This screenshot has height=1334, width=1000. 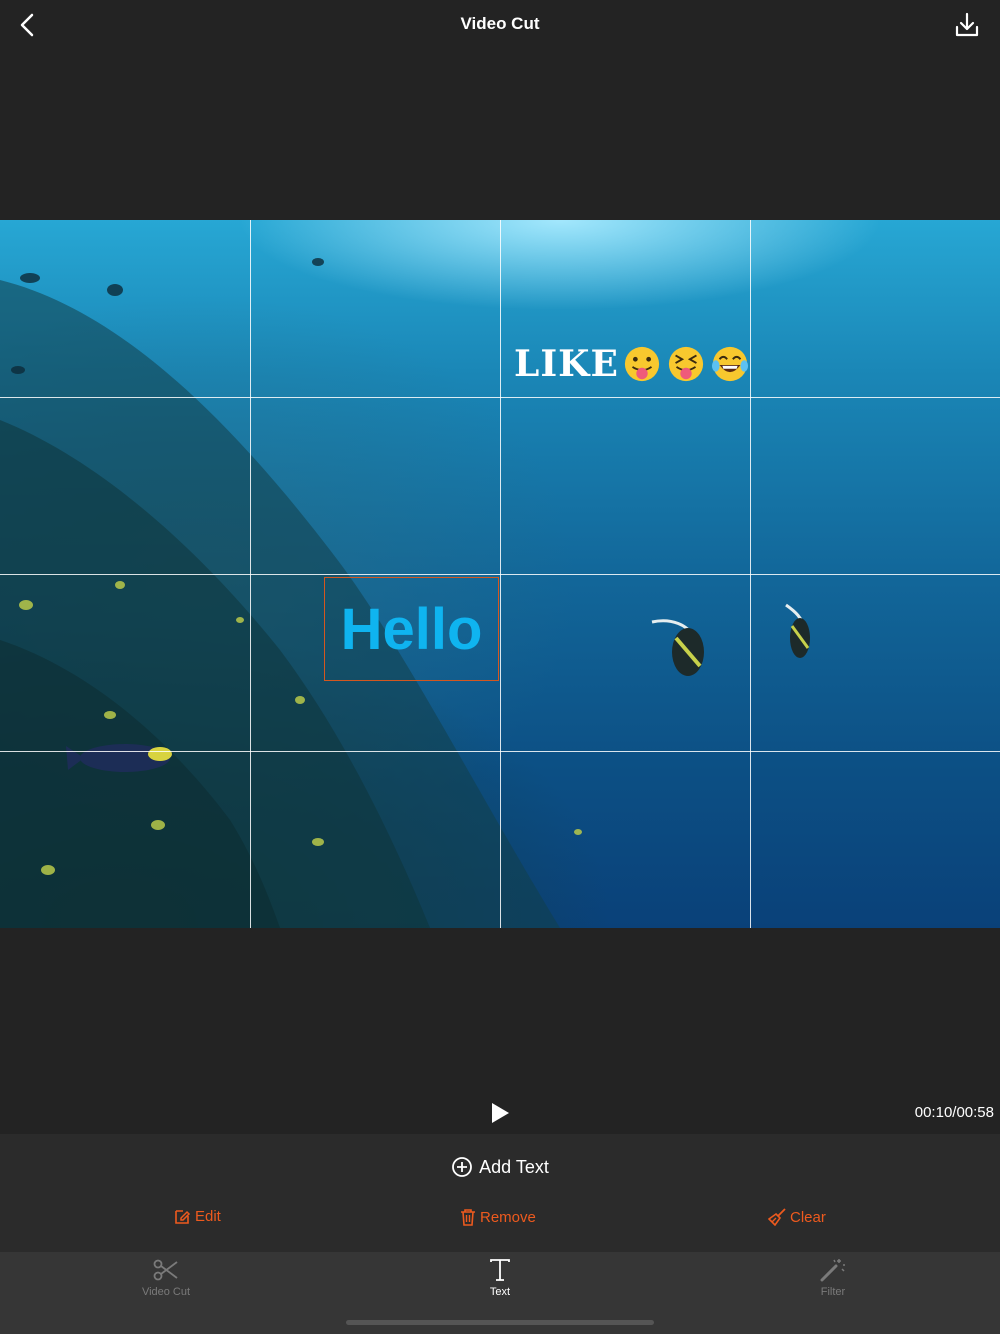 I want to click on timecode: 00:10/00:58, so click(x=954, y=1112).